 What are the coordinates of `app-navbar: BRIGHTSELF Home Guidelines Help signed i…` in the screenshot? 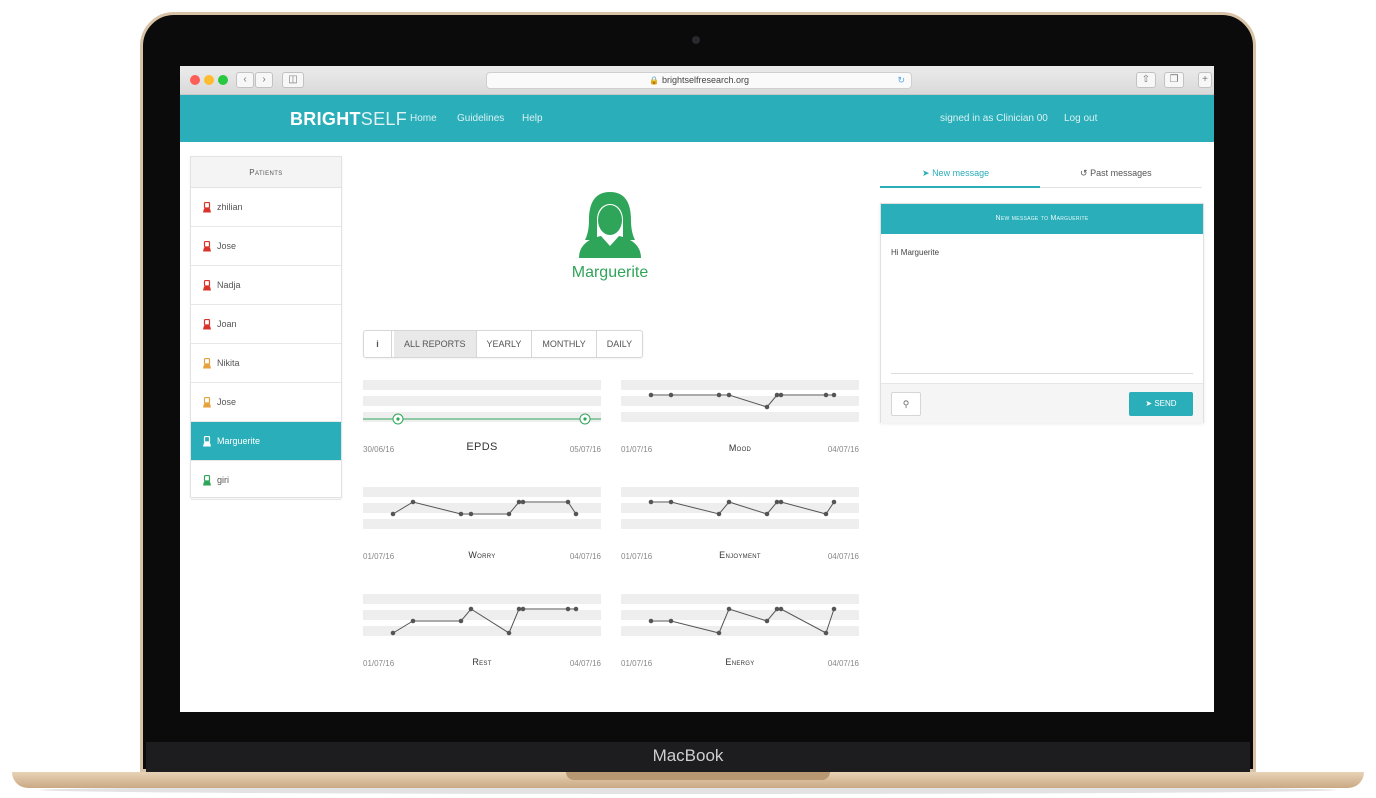 It's located at (697, 118).